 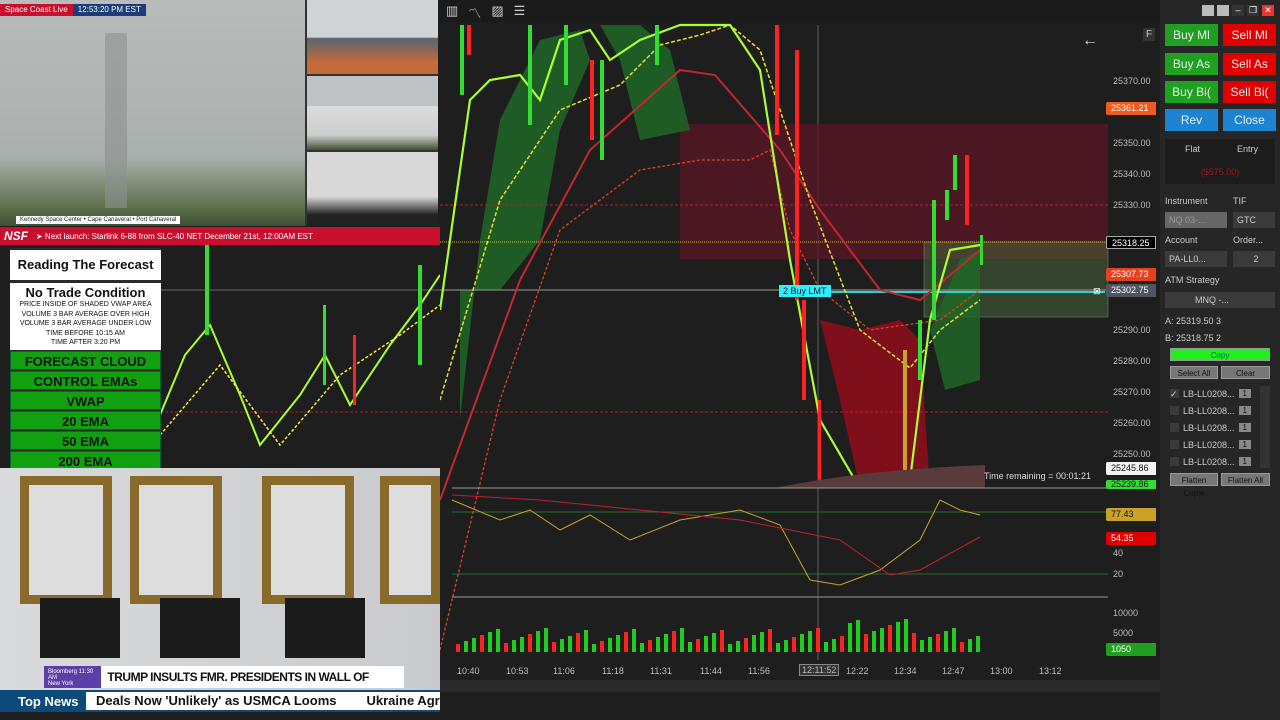 I want to click on bar-type-icon: ▥, so click(x=452, y=11).